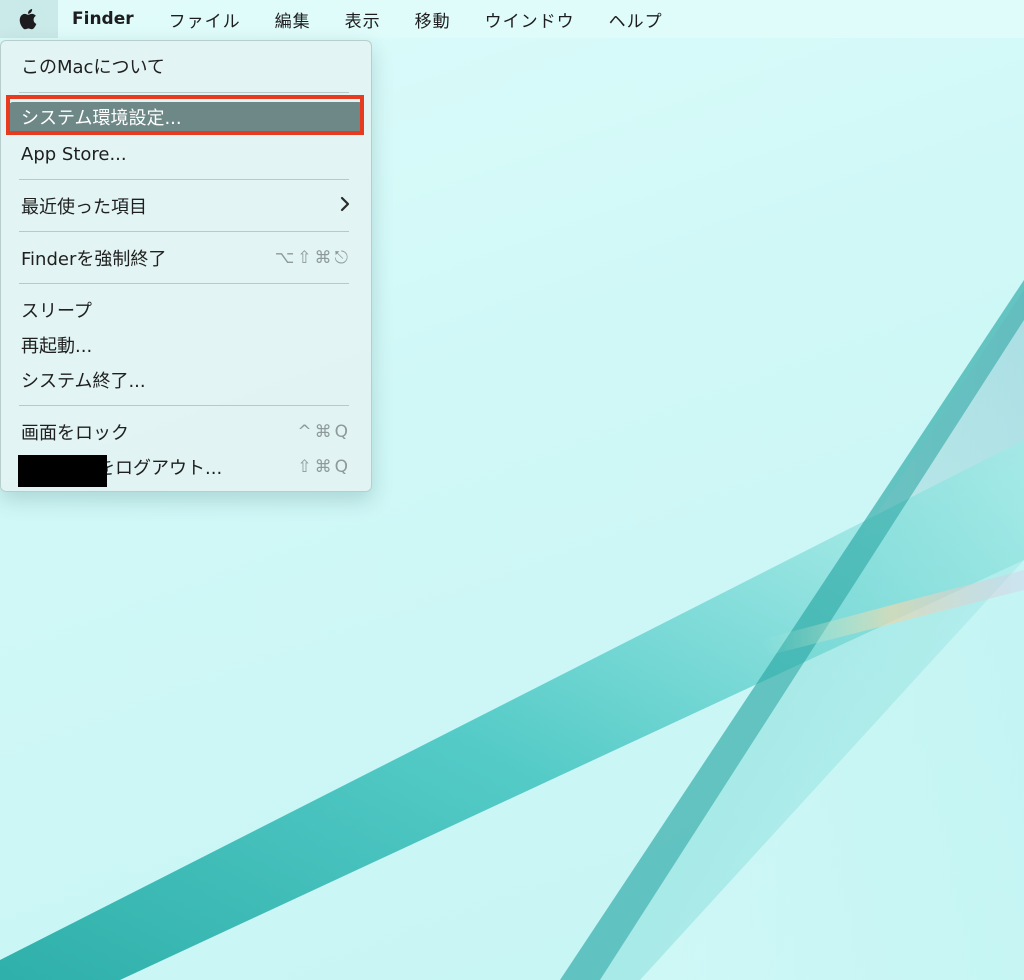  Describe the element at coordinates (186, 66) in the screenshot. I see `menu-item-about-this-mac: このMacについて` at that location.